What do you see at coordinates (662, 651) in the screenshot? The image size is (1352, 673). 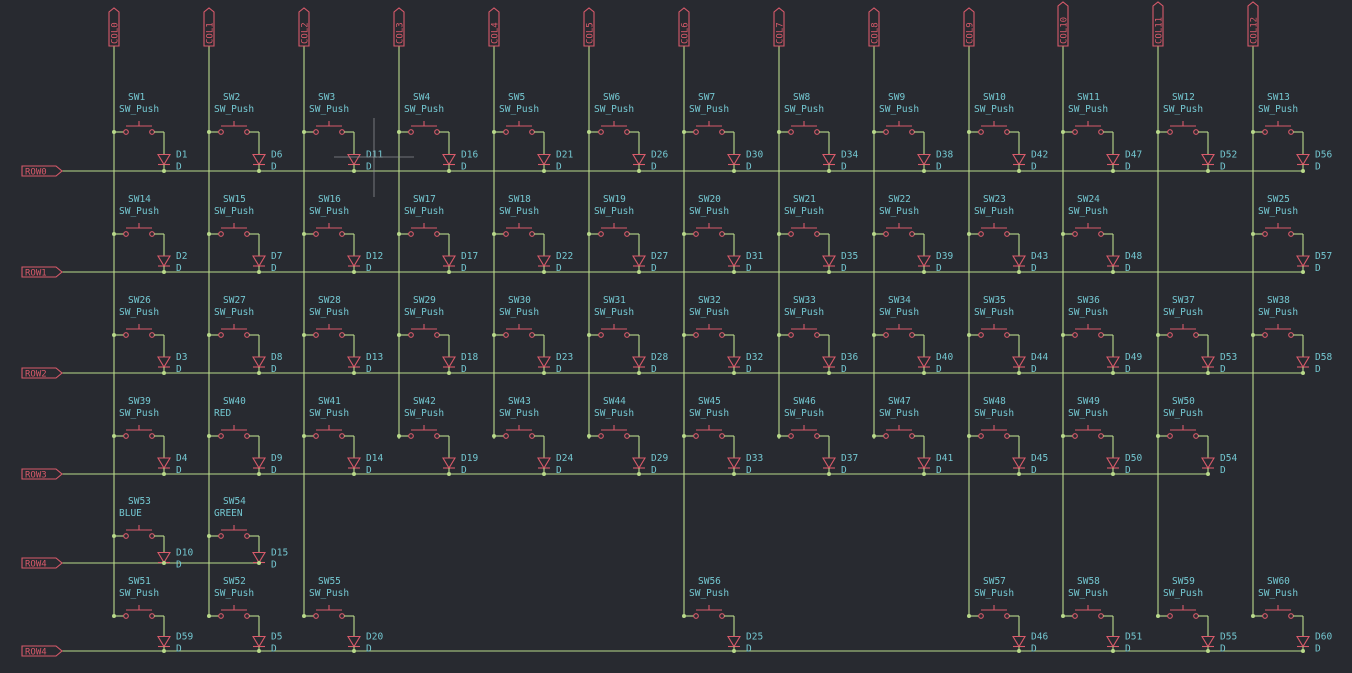 I see `row-net-row4: ROW4` at bounding box center [662, 651].